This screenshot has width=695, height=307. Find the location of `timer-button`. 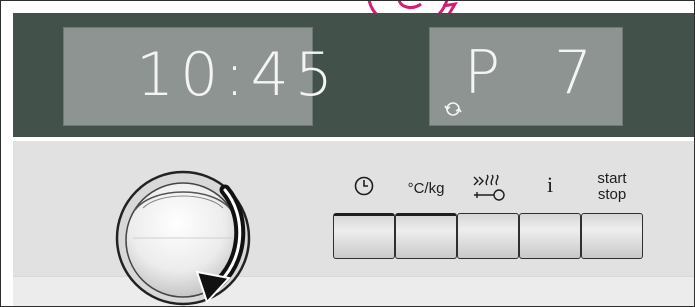

timer-button is located at coordinates (364, 236).